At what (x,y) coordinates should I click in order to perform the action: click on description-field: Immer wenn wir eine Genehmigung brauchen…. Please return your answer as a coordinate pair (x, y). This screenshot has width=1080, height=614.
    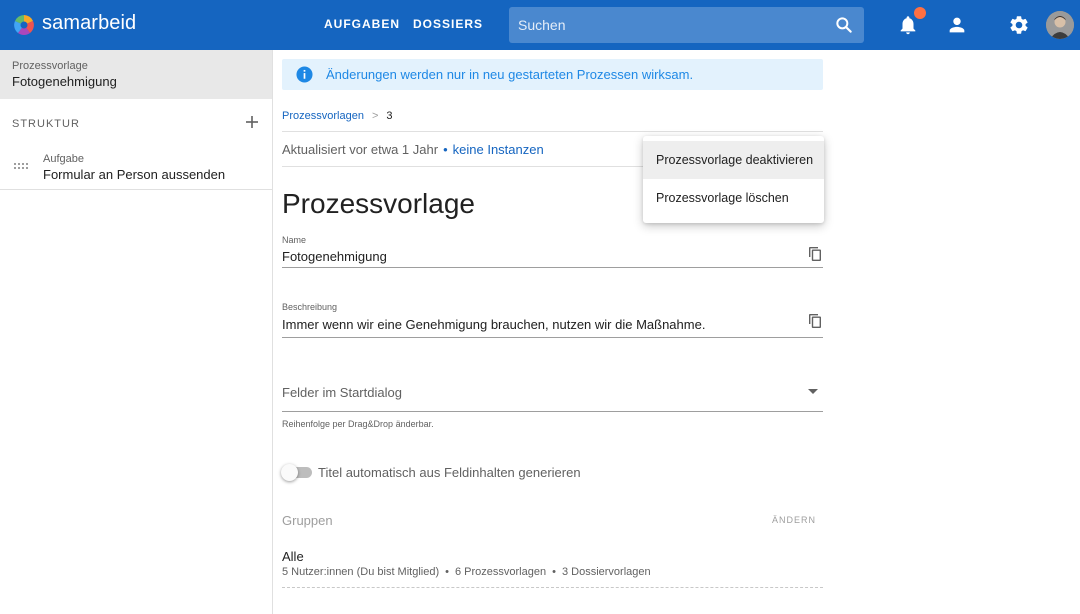
    Looking at the image, I should click on (493, 324).